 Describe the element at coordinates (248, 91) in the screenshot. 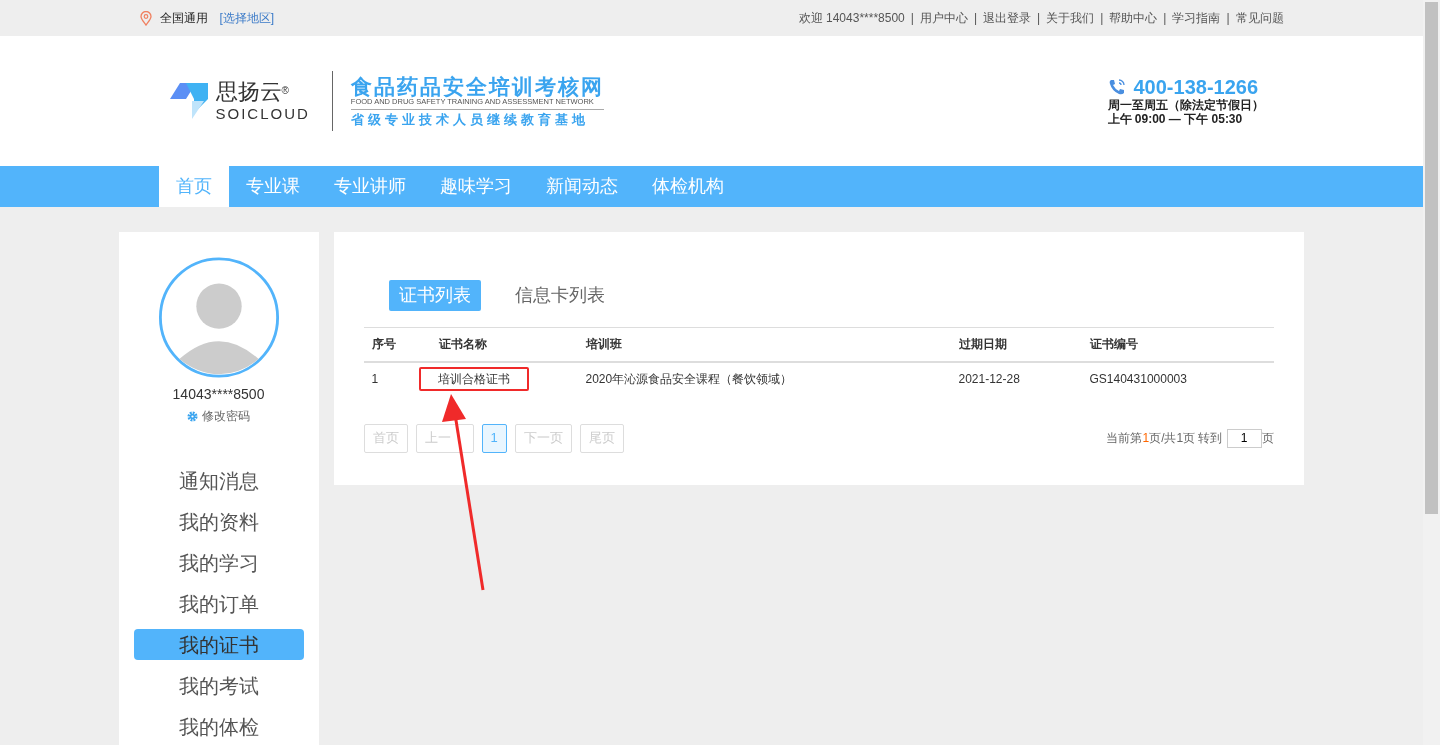

I see `brand-name: 思扬云` at that location.